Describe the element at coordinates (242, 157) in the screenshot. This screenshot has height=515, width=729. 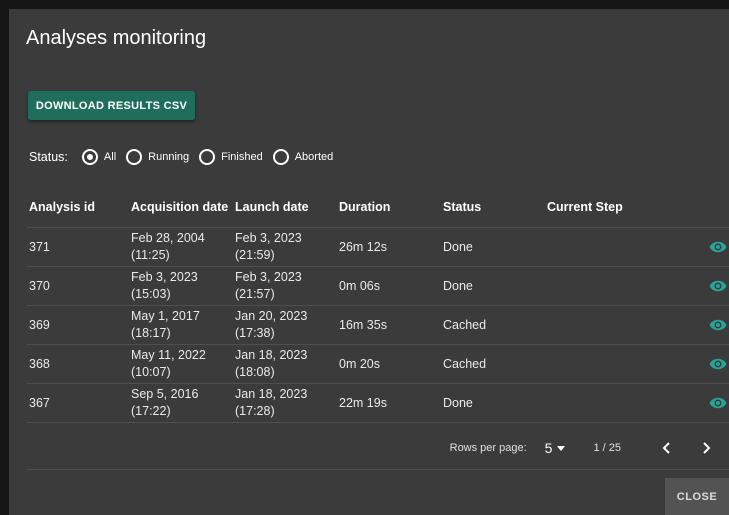
I see `radio-label: Finished` at that location.